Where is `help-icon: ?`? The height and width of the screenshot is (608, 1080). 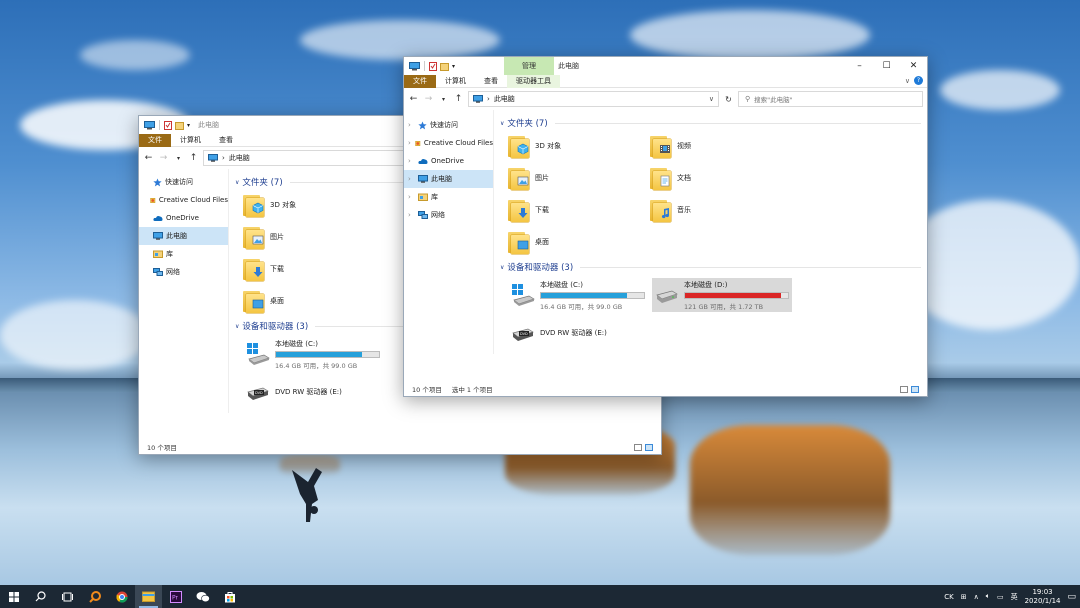
help-icon: ? is located at coordinates (918, 80).